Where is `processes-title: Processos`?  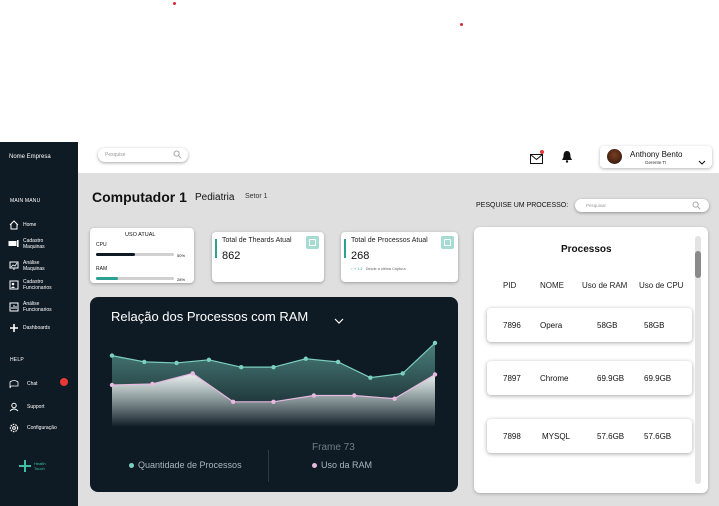 processes-title: Processos is located at coordinates (586, 249).